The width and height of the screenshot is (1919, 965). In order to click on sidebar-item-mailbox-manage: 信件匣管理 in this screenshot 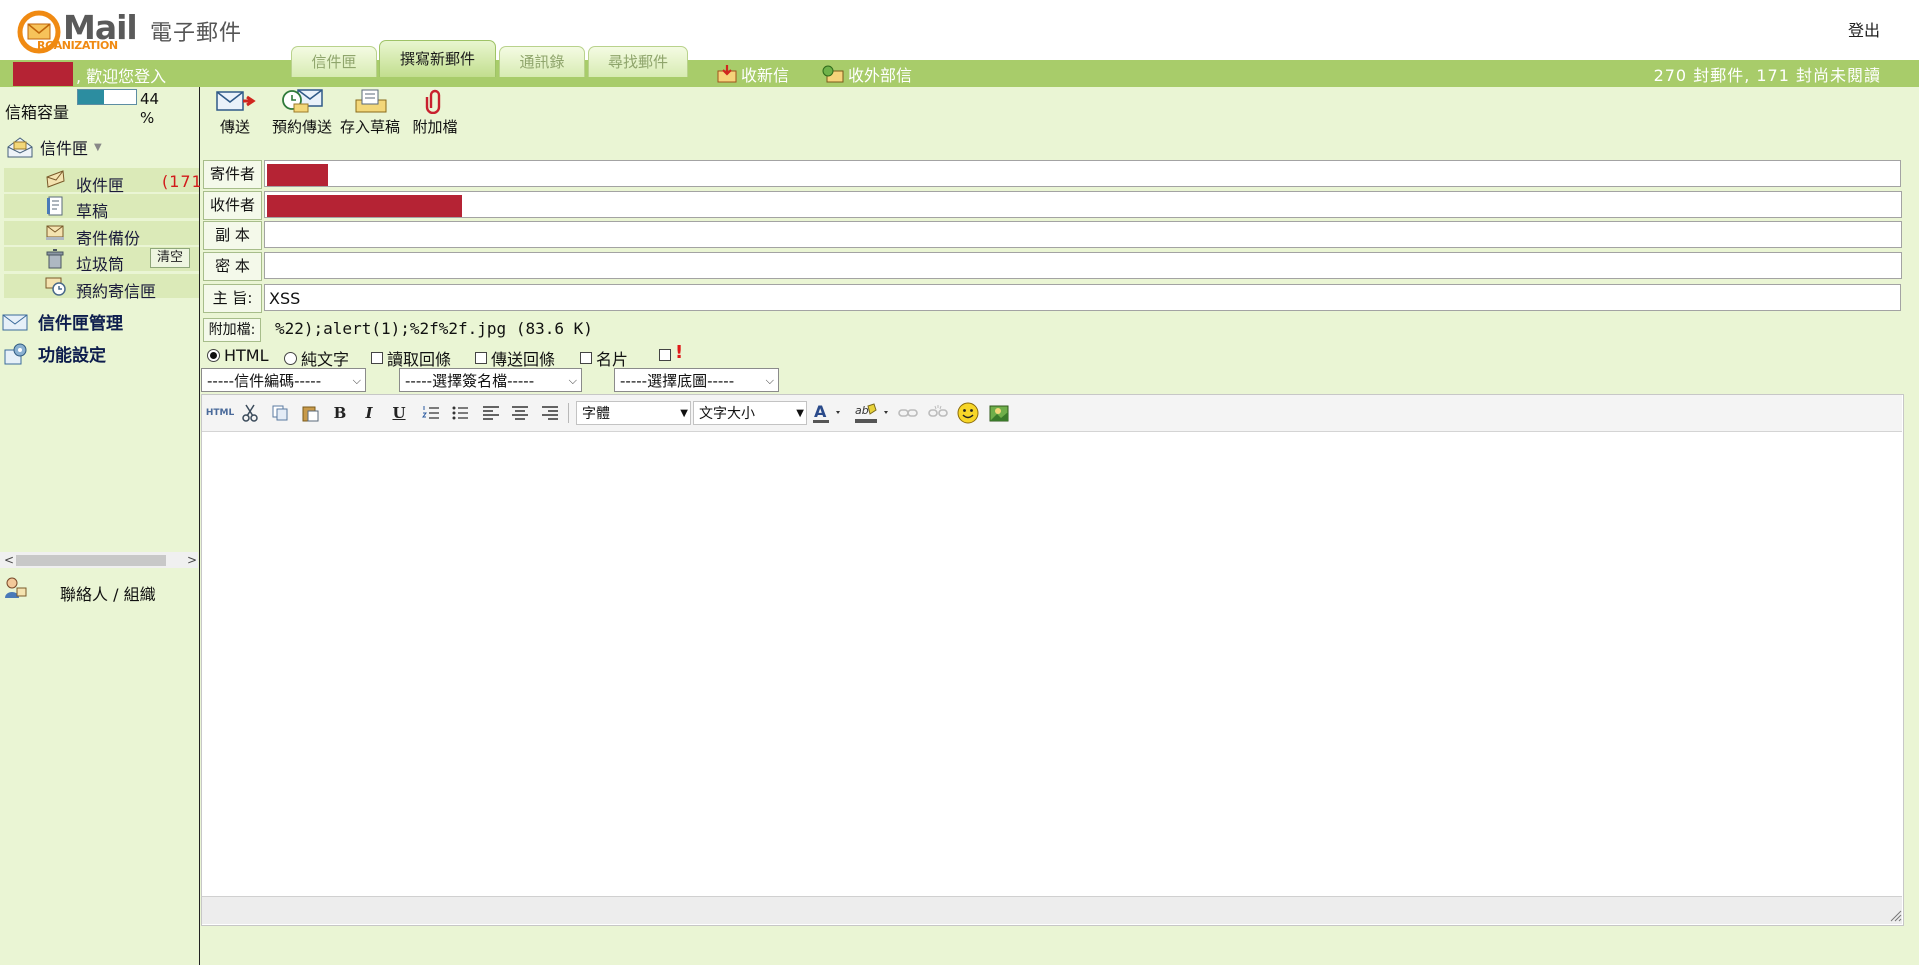, I will do `click(62, 321)`.